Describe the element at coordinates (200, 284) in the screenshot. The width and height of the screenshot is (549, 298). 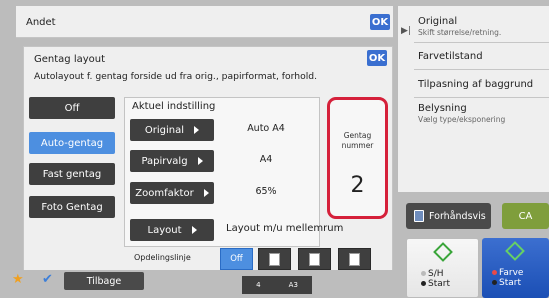
I see `bottom-bar` at that location.